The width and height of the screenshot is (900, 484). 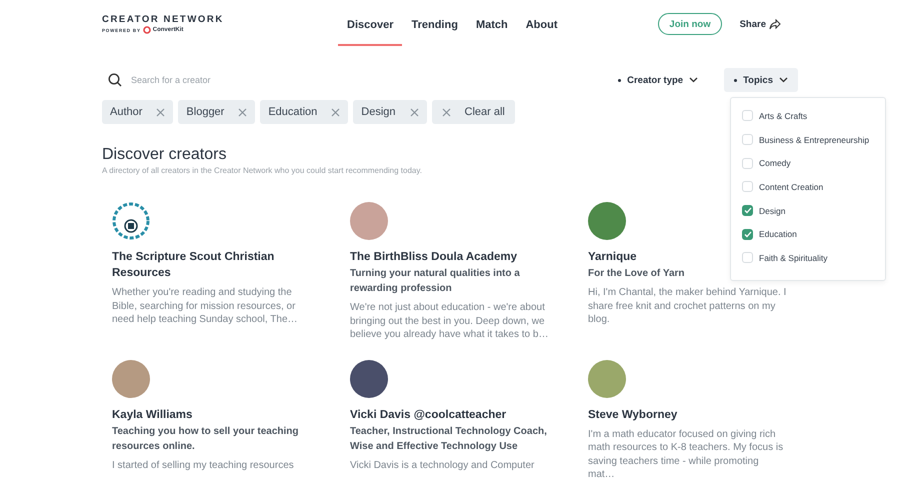 What do you see at coordinates (688, 306) in the screenshot?
I see `creator-description: Hi, I'm Chantal, the maker behind Yarnique. I share free knit and crochet patterns on my blog.` at bounding box center [688, 306].